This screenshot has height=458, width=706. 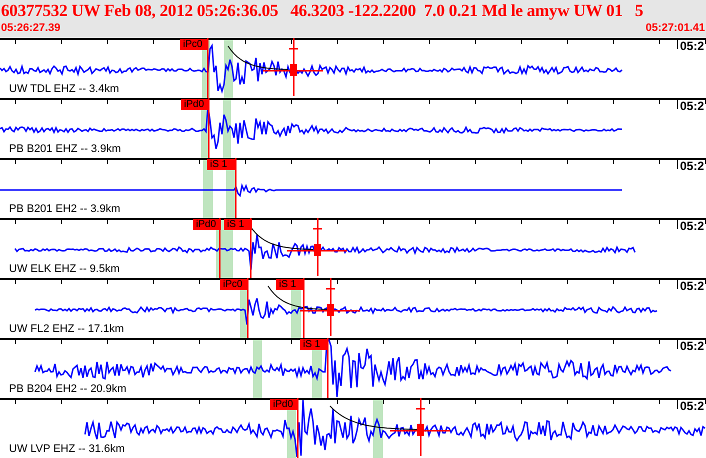 I want to click on event-title: 60377532 UW Feb 08, 2012 05:26:36.05 46.3203 -122.2200 7.0 0.21 Md le amyw UW 01 5, so click(x=322, y=11).